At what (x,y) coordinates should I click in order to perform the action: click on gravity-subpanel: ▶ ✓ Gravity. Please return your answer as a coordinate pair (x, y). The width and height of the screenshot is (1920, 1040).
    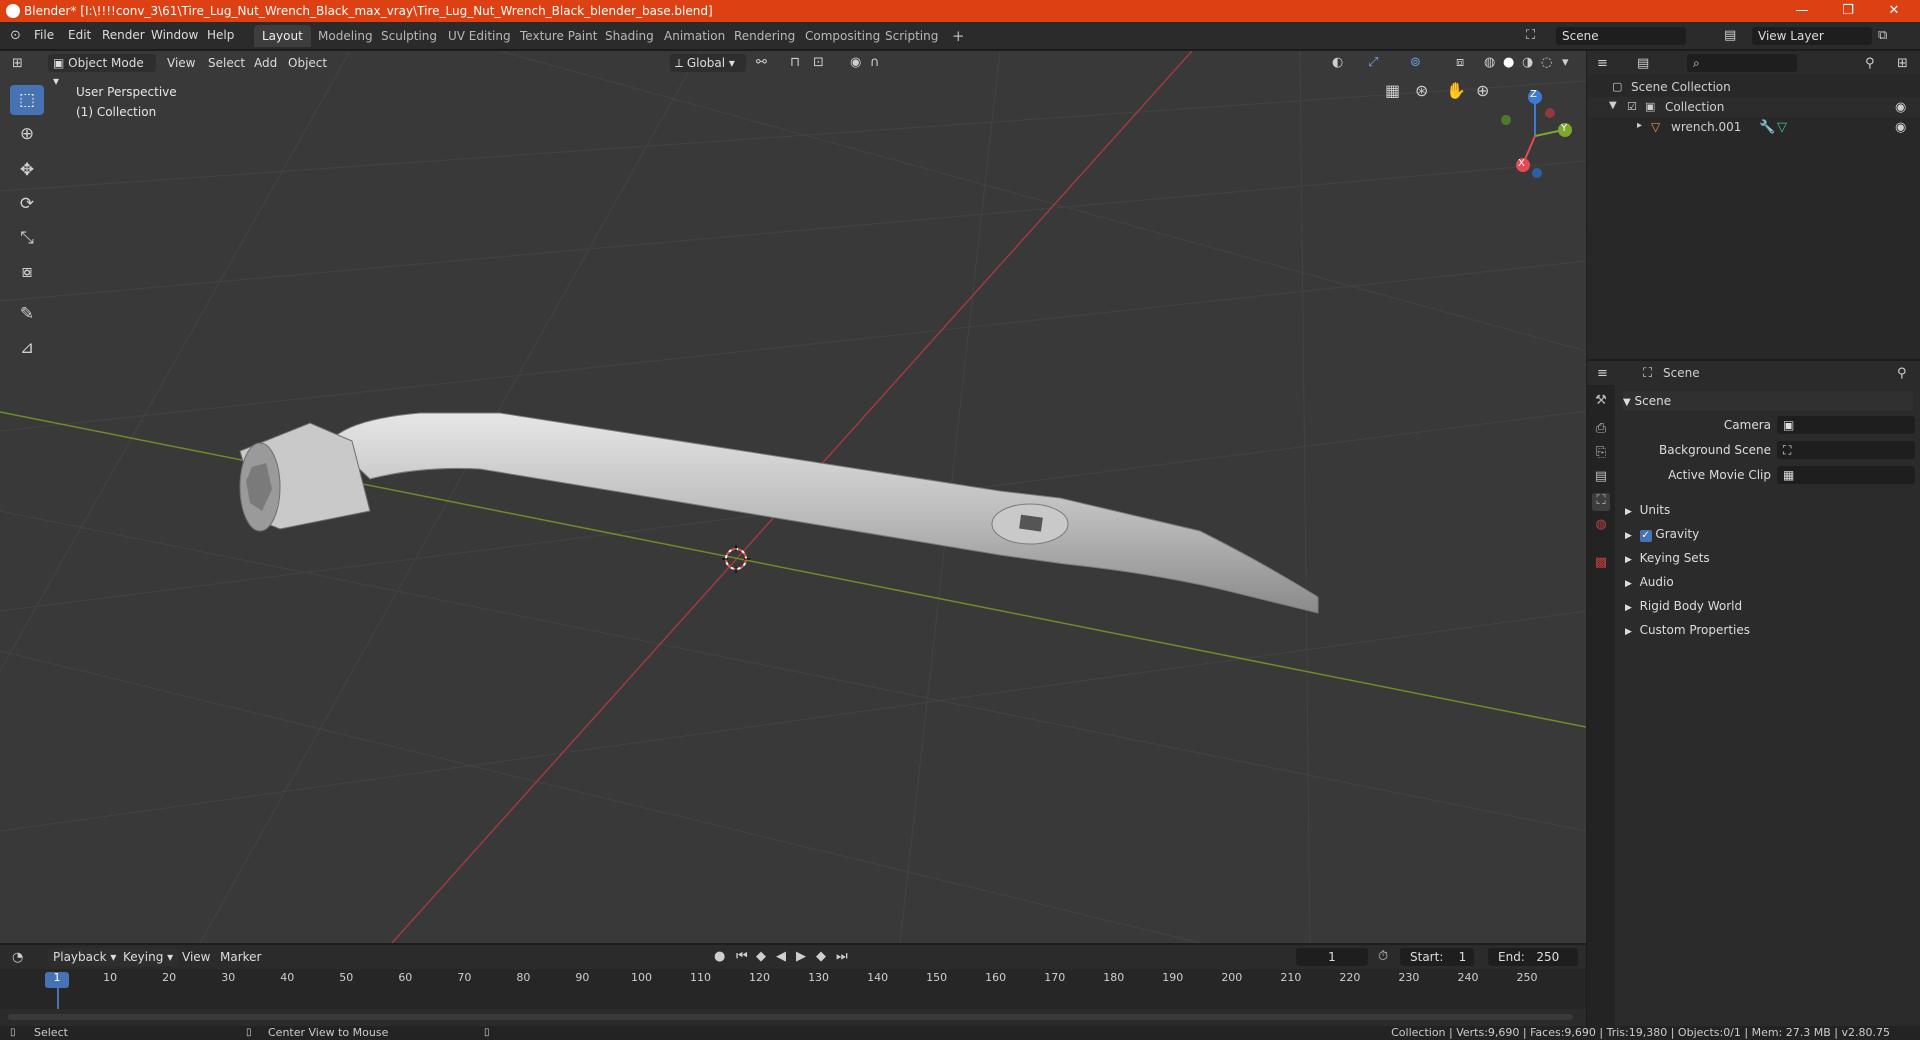
    Looking at the image, I should click on (1662, 534).